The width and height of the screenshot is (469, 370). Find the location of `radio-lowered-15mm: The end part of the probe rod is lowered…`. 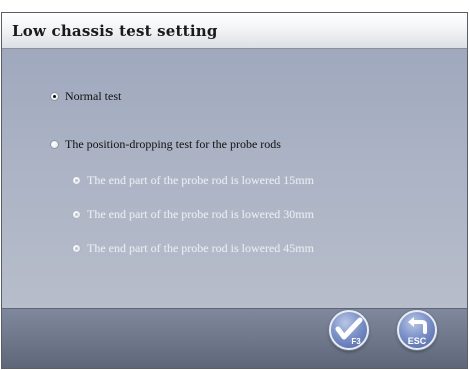

radio-lowered-15mm: The end part of the probe rod is lowered… is located at coordinates (193, 180).